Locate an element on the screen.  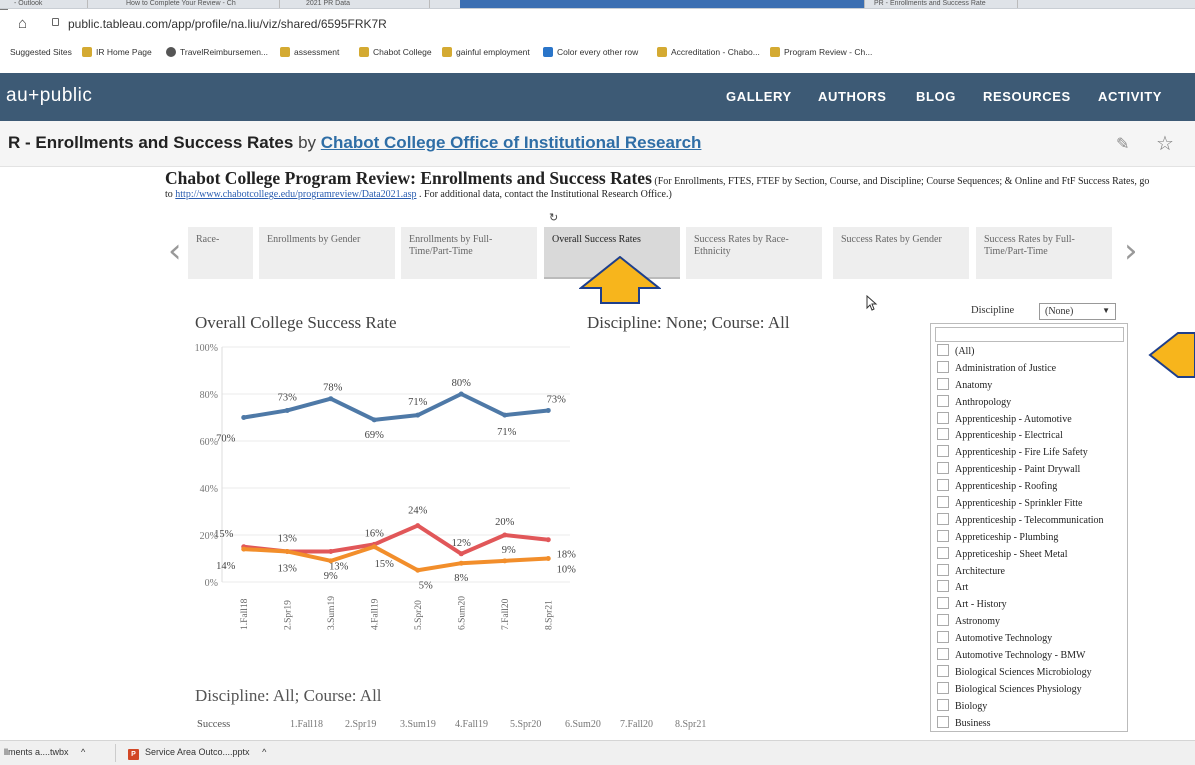
discipline-search-input is located at coordinates (1029, 334).